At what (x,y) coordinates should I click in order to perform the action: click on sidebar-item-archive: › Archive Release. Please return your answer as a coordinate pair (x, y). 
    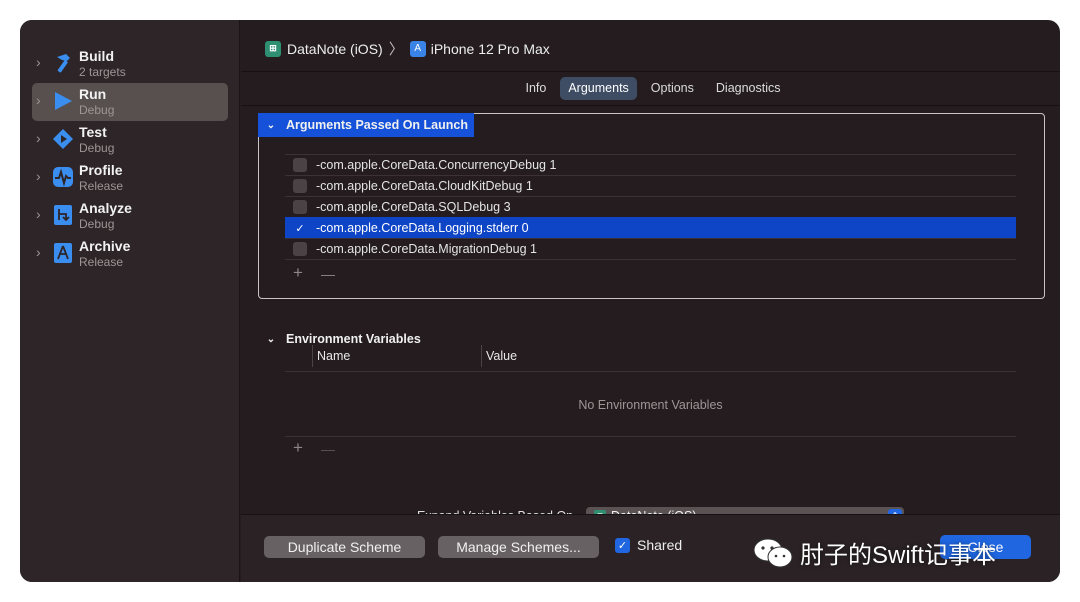
    Looking at the image, I should click on (130, 254).